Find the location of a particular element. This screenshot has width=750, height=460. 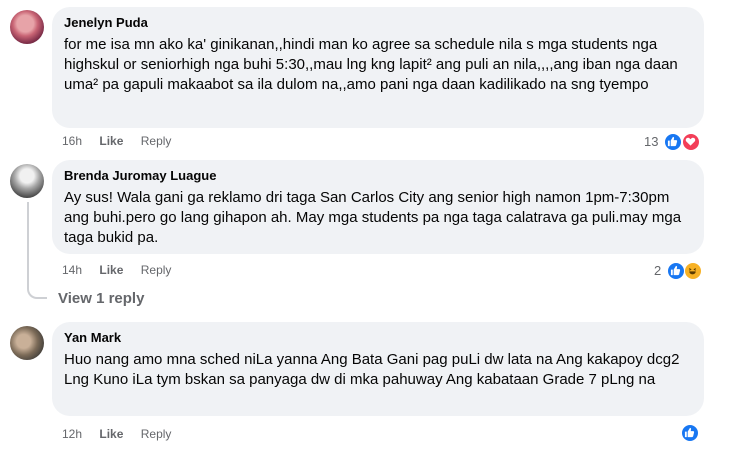

comment-actions: 16h Like Reply is located at coordinates (123, 141).